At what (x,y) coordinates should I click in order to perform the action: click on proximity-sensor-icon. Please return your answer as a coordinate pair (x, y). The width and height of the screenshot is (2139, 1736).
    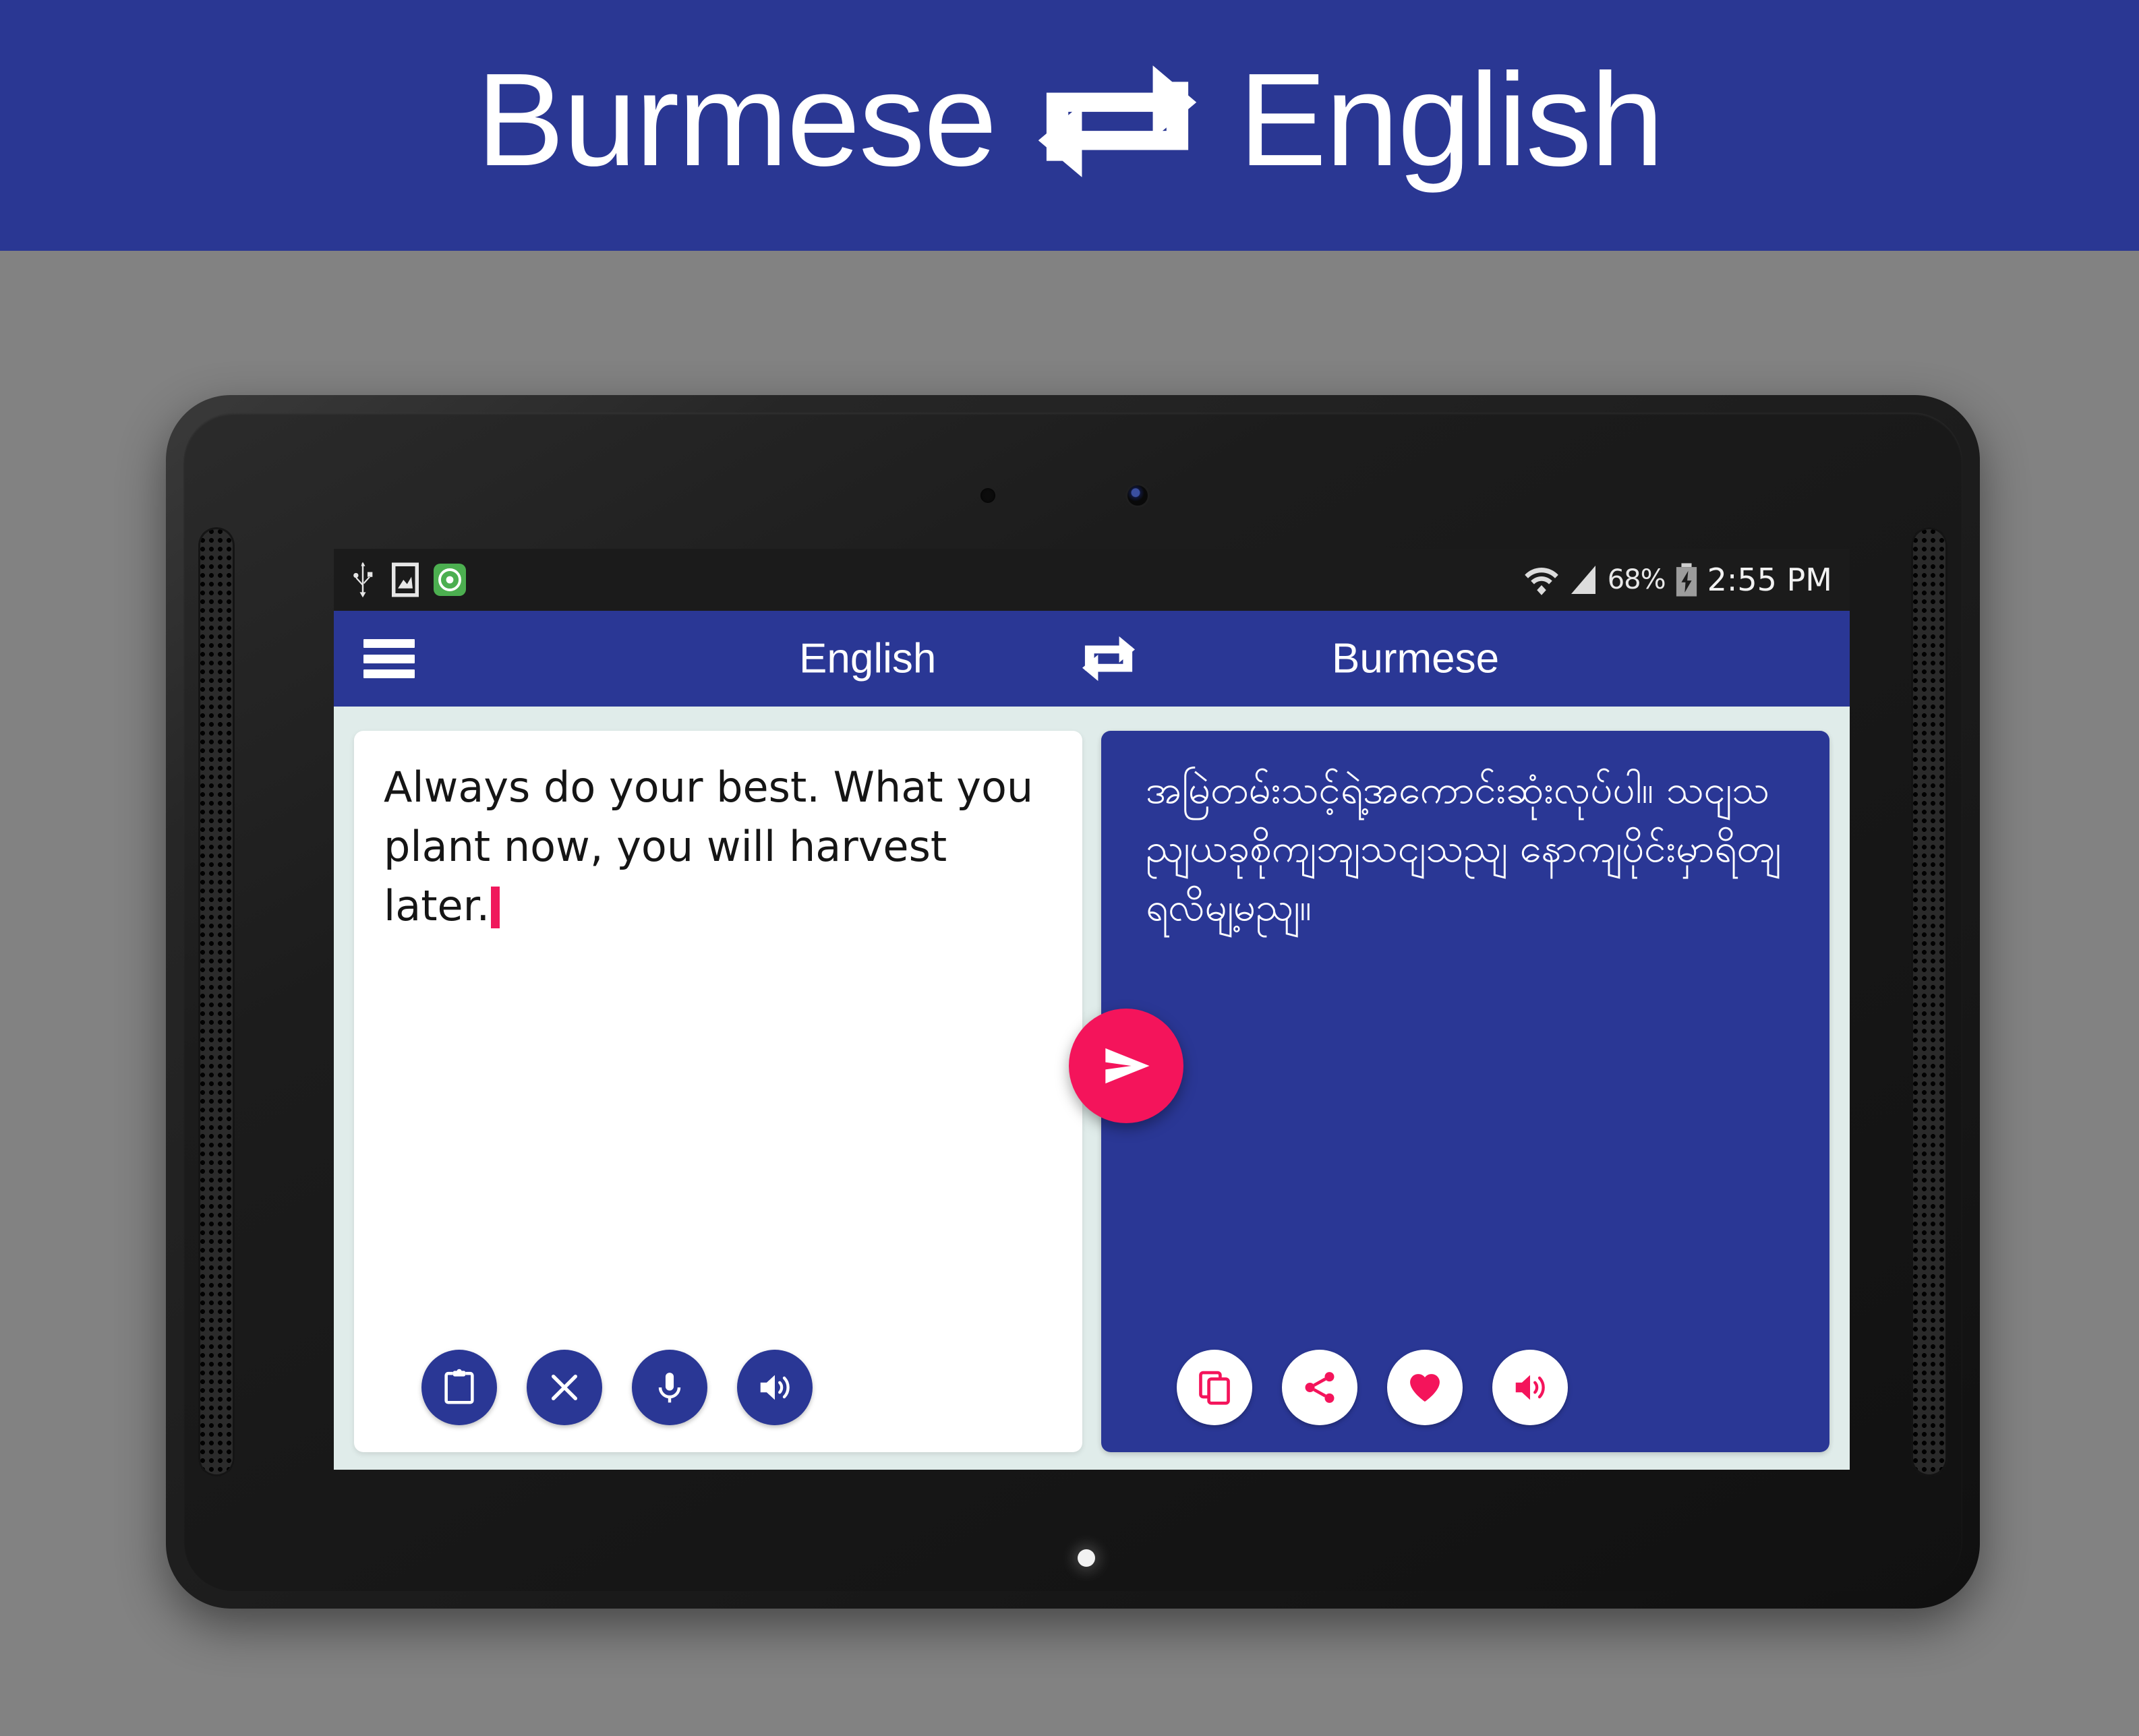
    Looking at the image, I should click on (987, 495).